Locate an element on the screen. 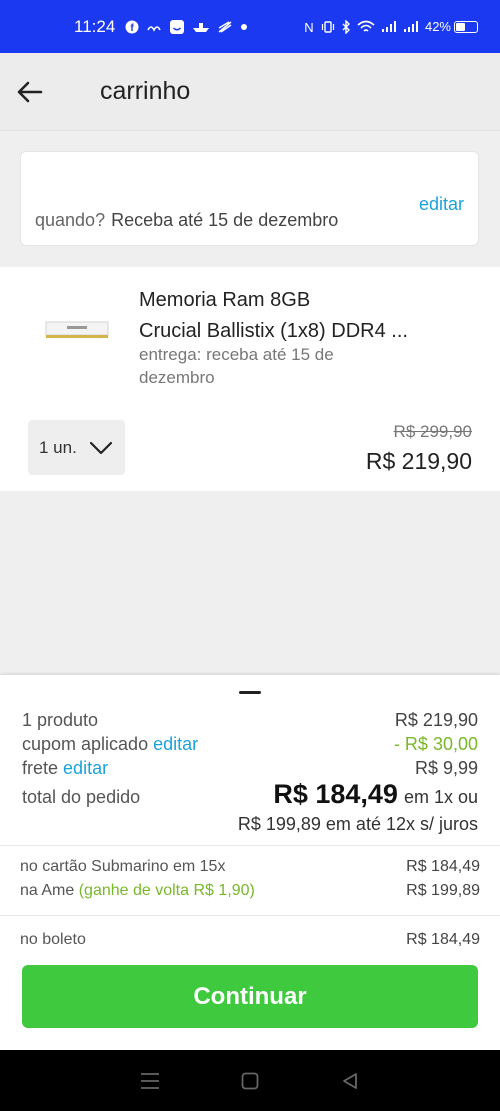 The width and height of the screenshot is (500, 1111). notification-icons: f is located at coordinates (186, 27).